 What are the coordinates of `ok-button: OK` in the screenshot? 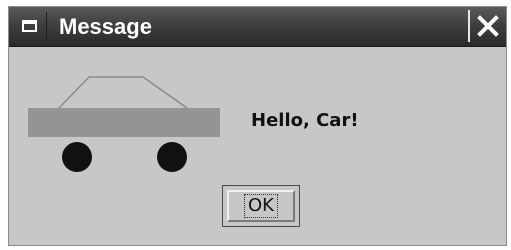 It's located at (261, 206).